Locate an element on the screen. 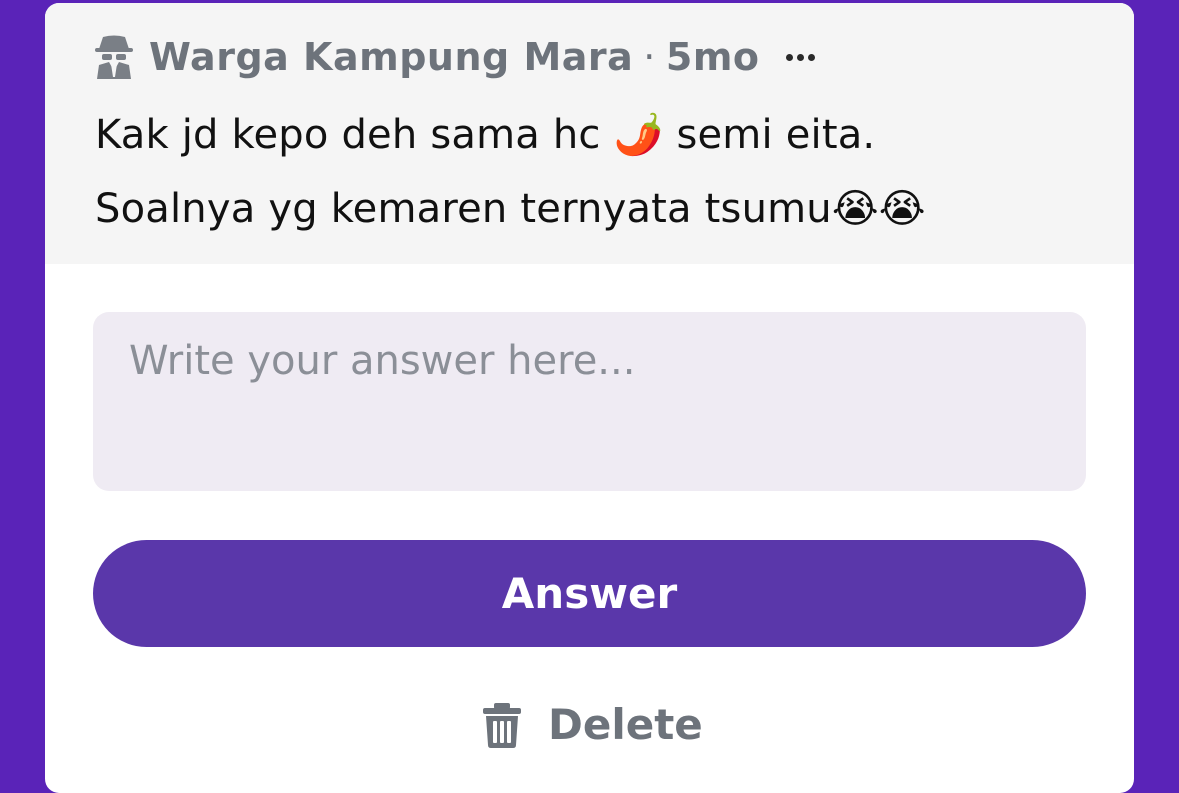 This screenshot has width=1179, height=793. more-horizontal-icon is located at coordinates (800, 57).